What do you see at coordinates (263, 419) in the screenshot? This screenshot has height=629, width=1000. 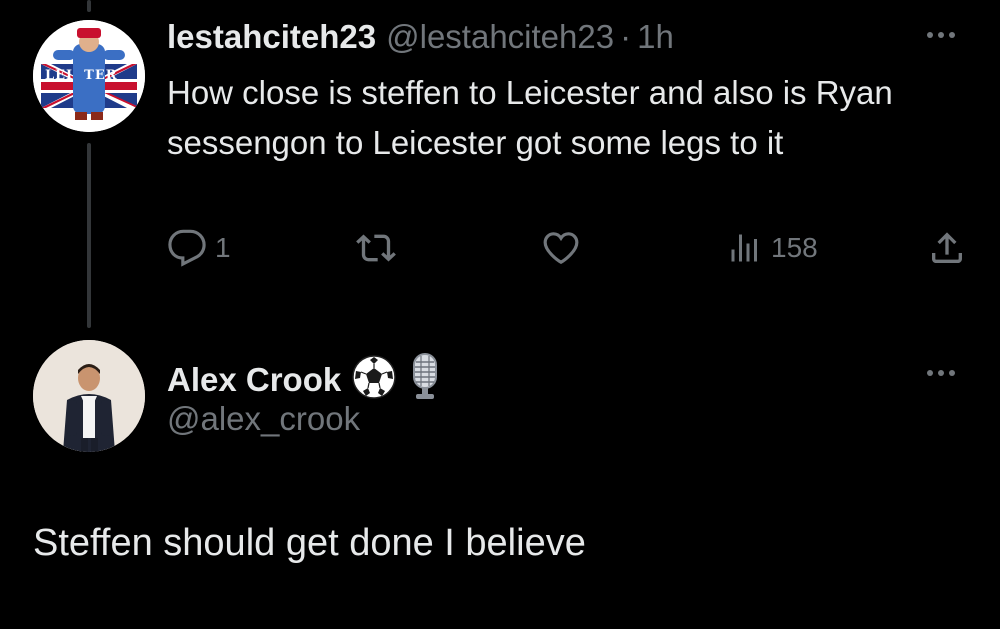 I see `user-handle: @alex_crook` at bounding box center [263, 419].